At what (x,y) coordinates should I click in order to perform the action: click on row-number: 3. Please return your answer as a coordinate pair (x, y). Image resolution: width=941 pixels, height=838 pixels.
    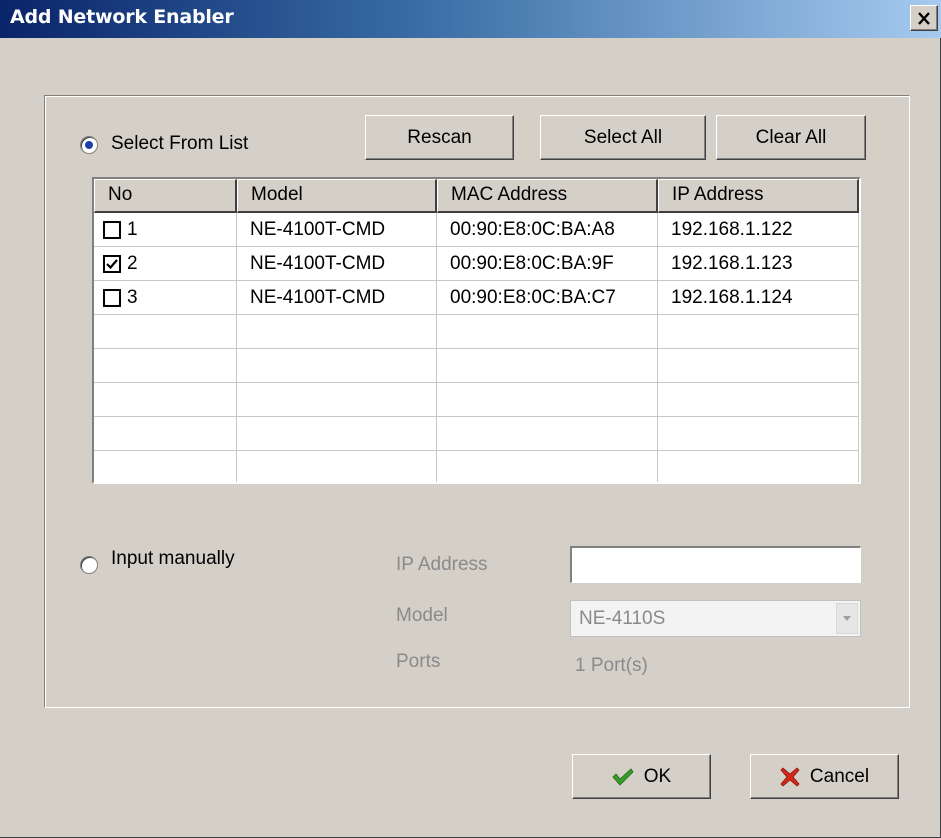
    Looking at the image, I should click on (132, 297).